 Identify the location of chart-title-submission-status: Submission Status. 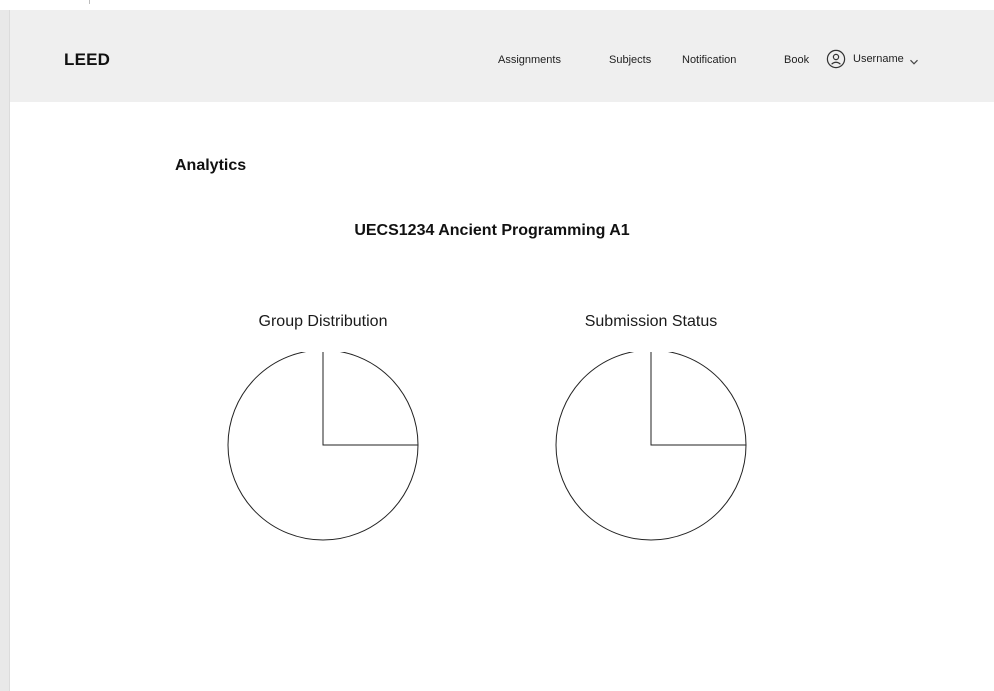
(651, 321).